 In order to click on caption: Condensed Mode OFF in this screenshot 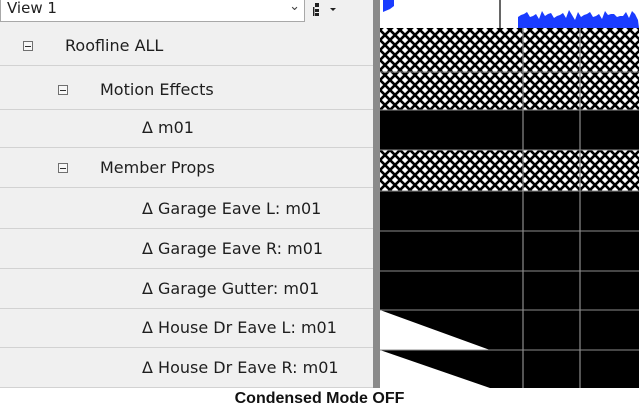, I will do `click(319, 398)`.